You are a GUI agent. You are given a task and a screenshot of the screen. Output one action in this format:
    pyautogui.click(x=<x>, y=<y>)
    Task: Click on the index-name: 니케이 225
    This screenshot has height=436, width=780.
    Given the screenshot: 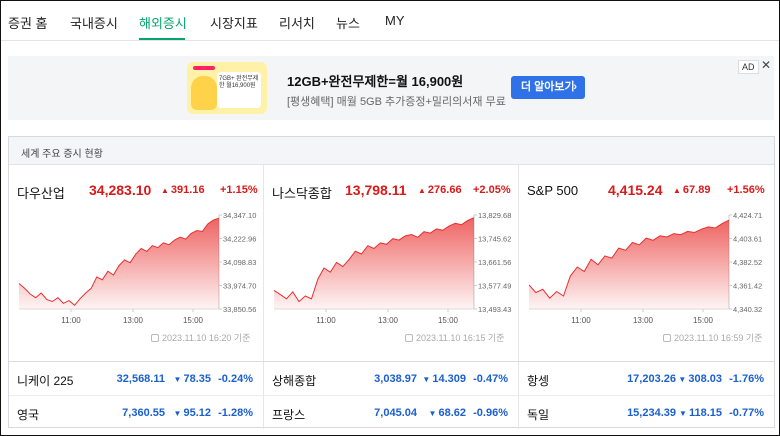 What is the action you would take?
    pyautogui.click(x=45, y=381)
    